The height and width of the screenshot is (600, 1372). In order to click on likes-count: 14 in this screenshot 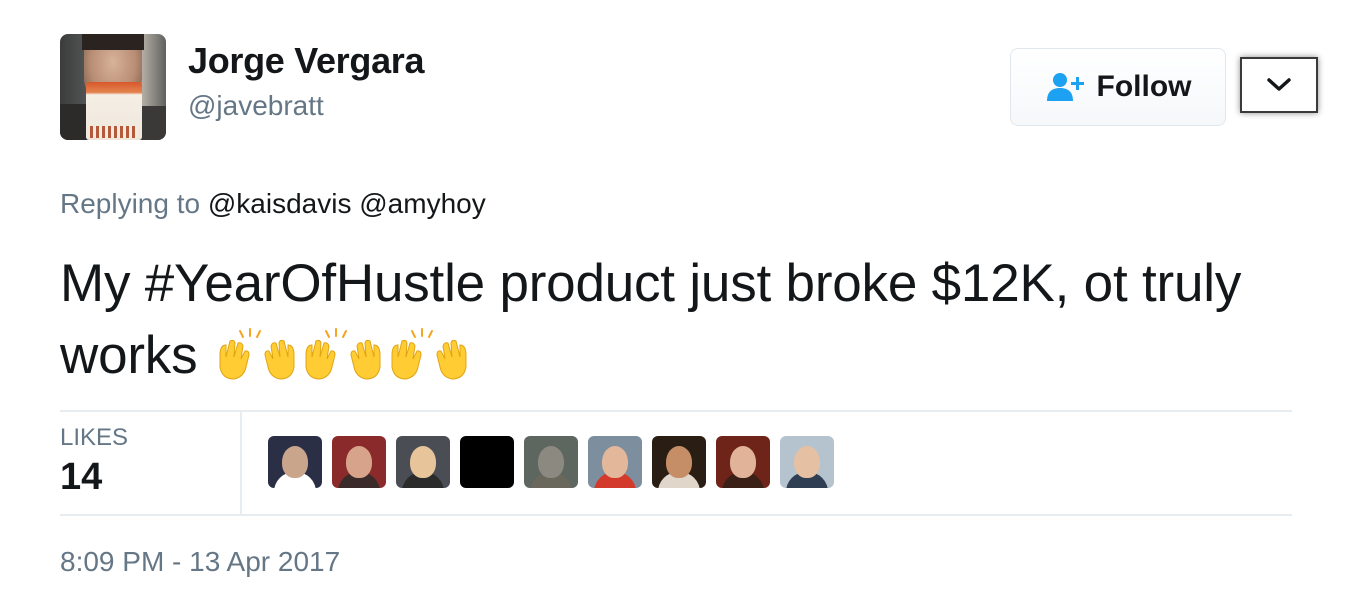, I will do `click(81, 477)`.